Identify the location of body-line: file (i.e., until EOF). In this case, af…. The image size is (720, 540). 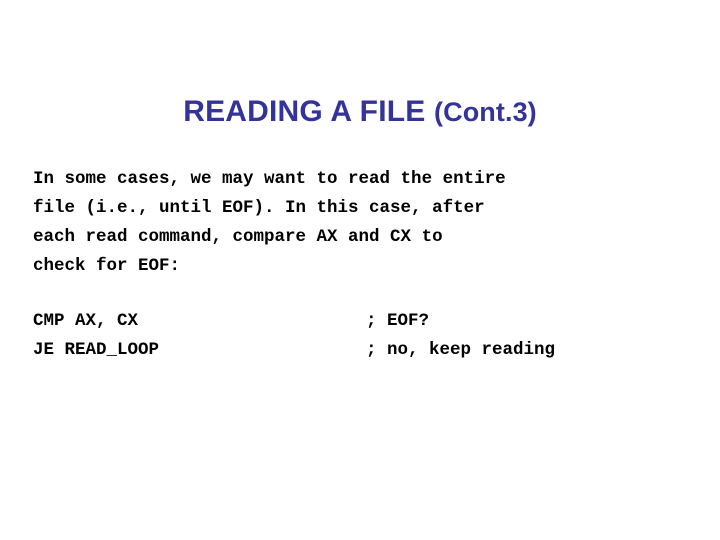
(259, 208).